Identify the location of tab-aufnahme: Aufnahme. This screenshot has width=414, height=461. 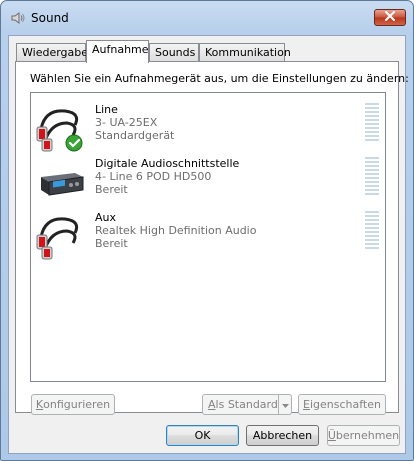
(117, 51).